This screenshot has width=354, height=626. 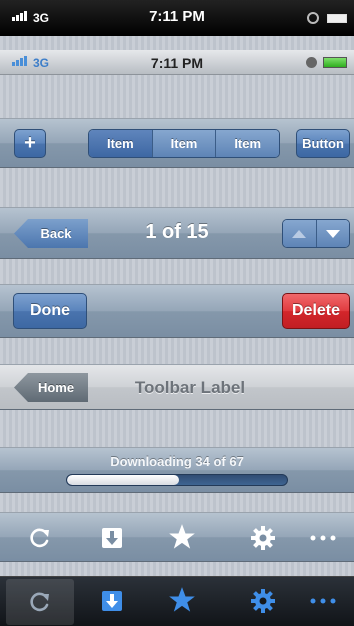 I want to click on chevron-down-icon, so click(x=332, y=233).